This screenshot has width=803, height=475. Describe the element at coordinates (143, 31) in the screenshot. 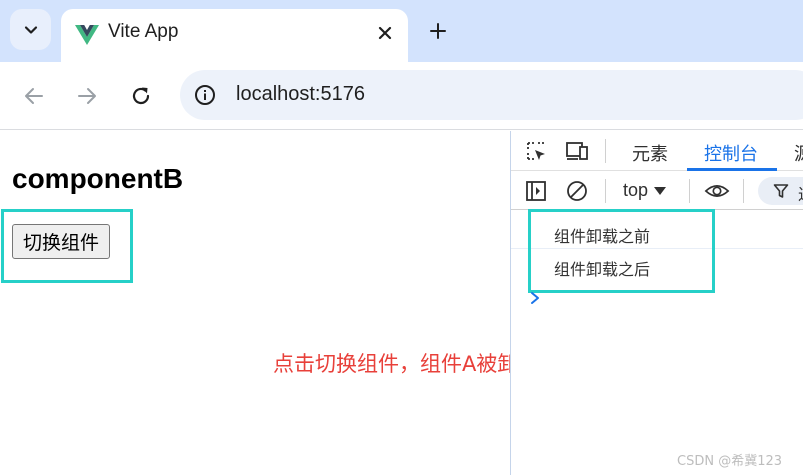

I see `tab-title: Vite App` at that location.